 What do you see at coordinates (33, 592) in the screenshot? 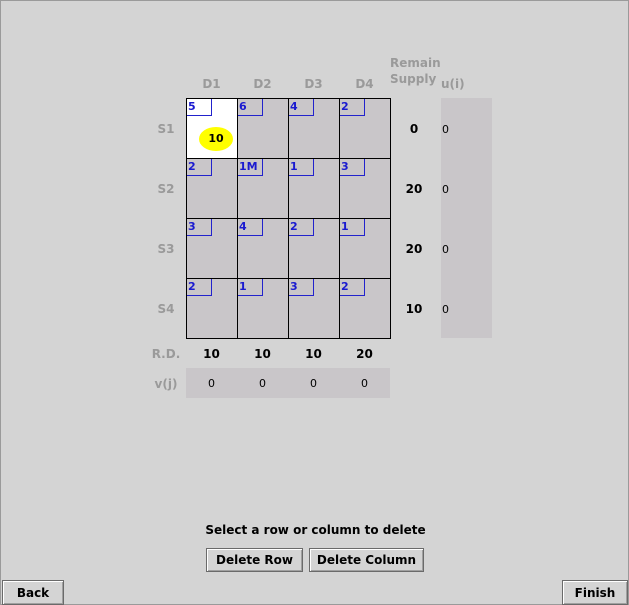
I see `back-button: Back` at bounding box center [33, 592].